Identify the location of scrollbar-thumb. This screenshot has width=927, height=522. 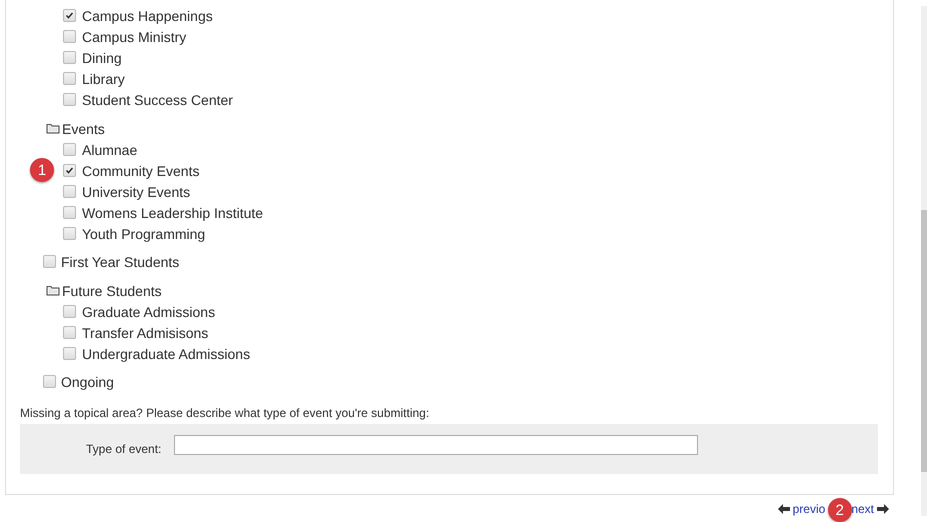
(924, 341).